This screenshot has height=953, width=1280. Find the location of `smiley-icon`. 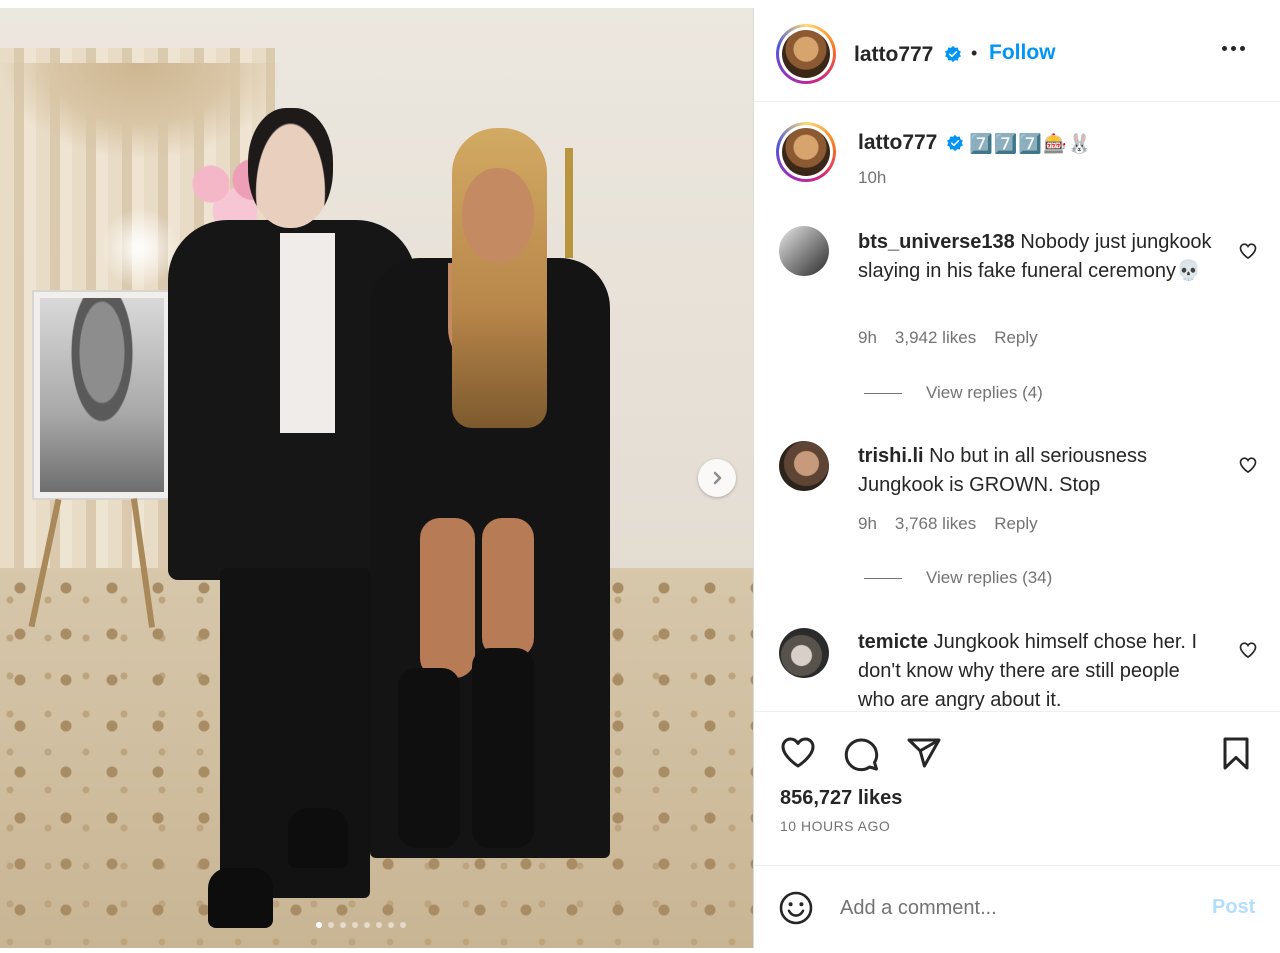

smiley-icon is located at coordinates (796, 908).